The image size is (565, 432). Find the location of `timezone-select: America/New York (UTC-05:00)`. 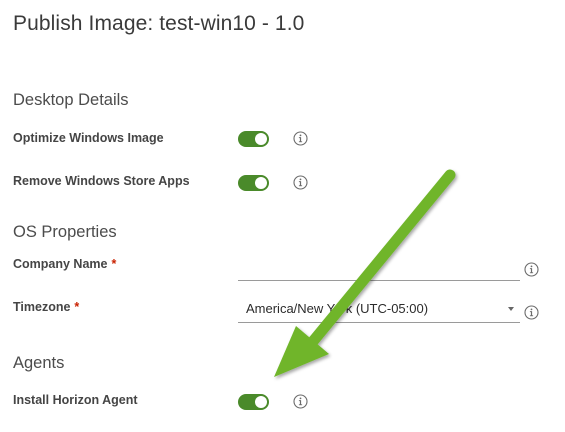

timezone-select: America/New York (UTC-05:00) is located at coordinates (379, 310).